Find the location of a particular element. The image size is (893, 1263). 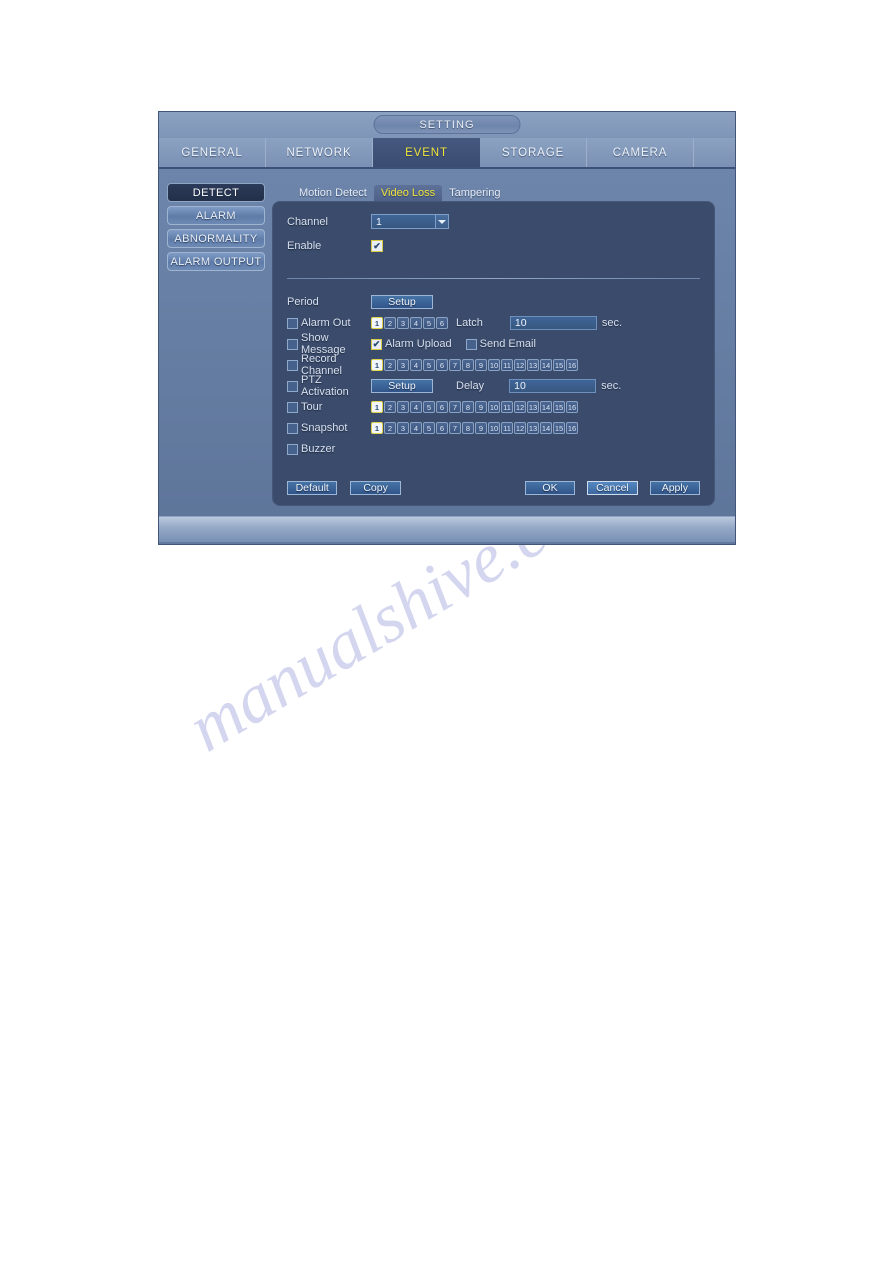

record-channel-chip: 7 is located at coordinates (455, 365).